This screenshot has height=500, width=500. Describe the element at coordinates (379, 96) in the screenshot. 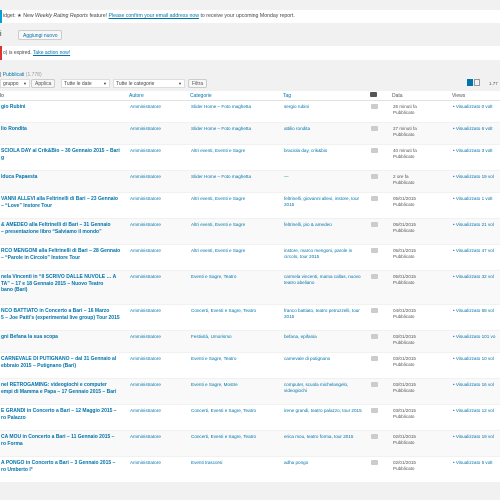

I see `col-comments` at that location.